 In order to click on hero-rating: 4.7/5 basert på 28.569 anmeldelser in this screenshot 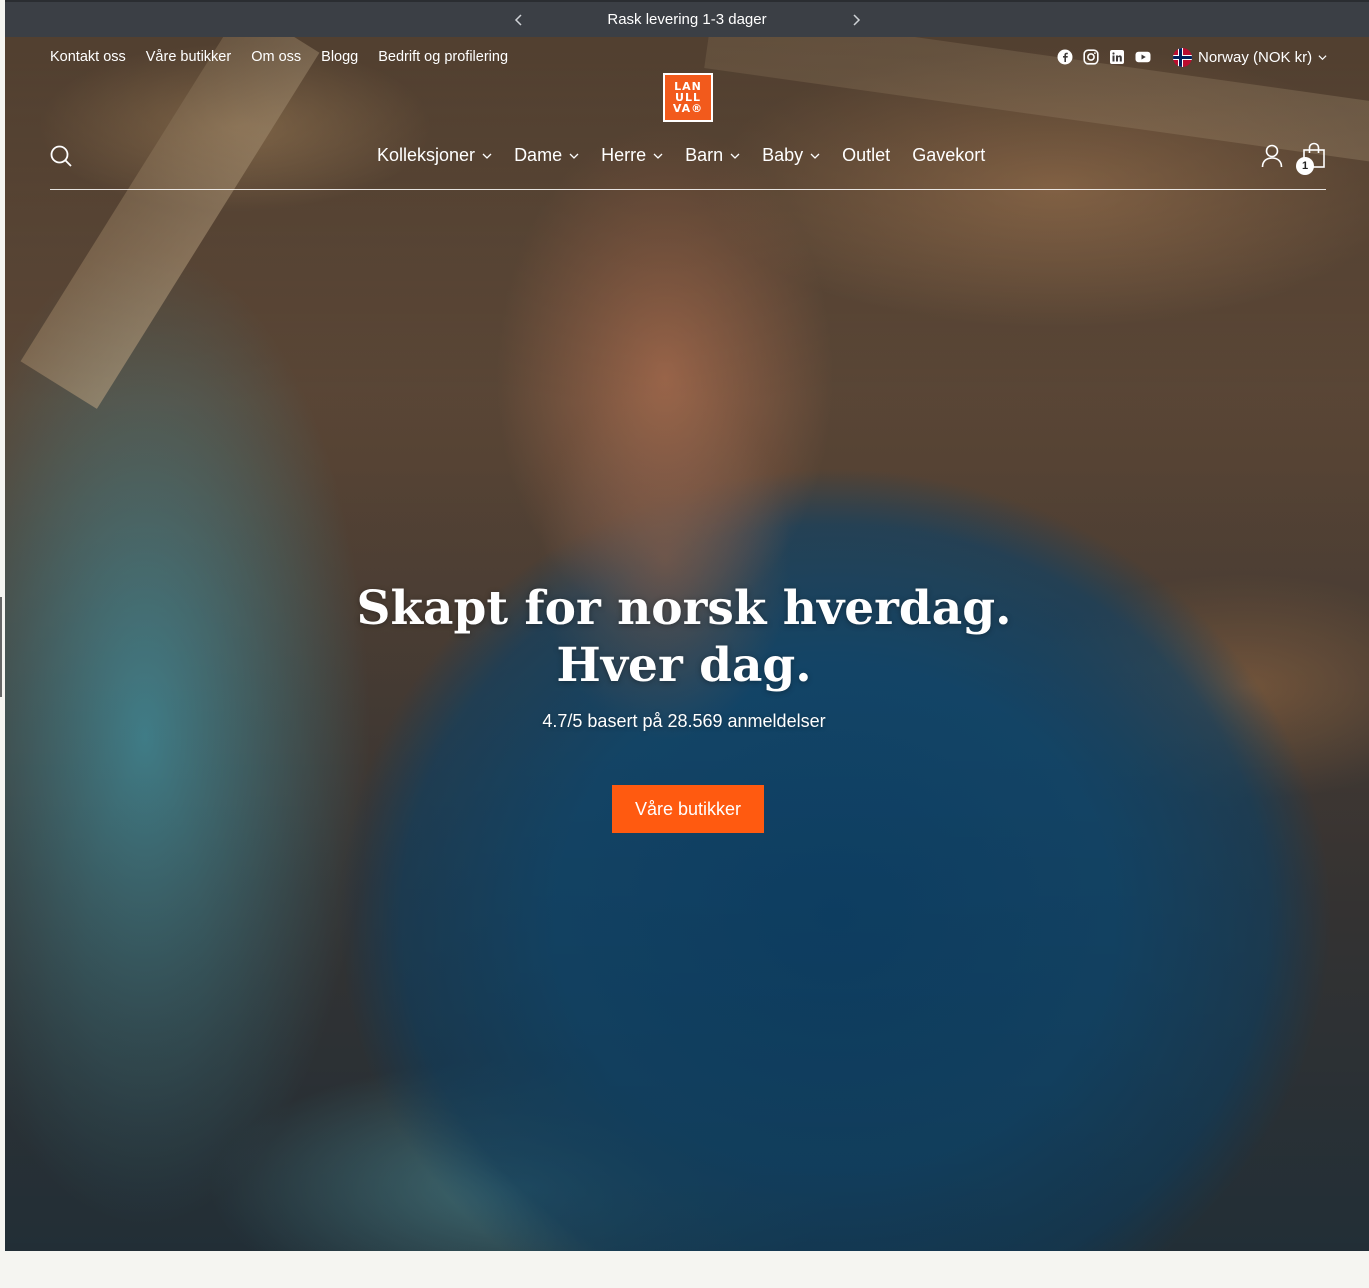, I will do `click(684, 721)`.